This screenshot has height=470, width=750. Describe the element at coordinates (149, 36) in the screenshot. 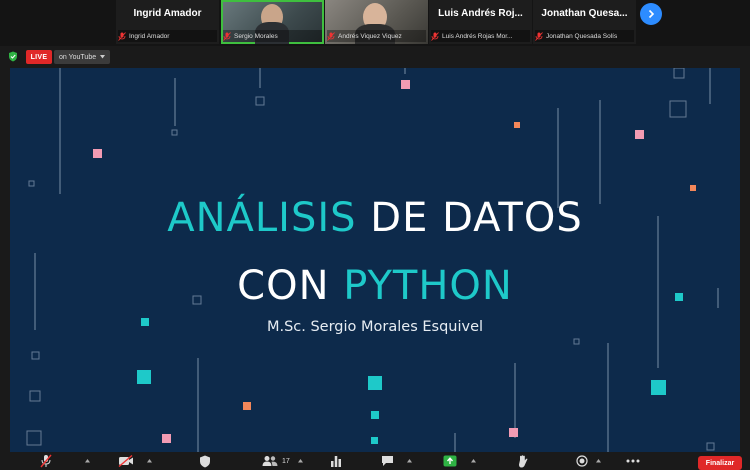

I see `participant-caption-text: Ingrid Amador` at that location.